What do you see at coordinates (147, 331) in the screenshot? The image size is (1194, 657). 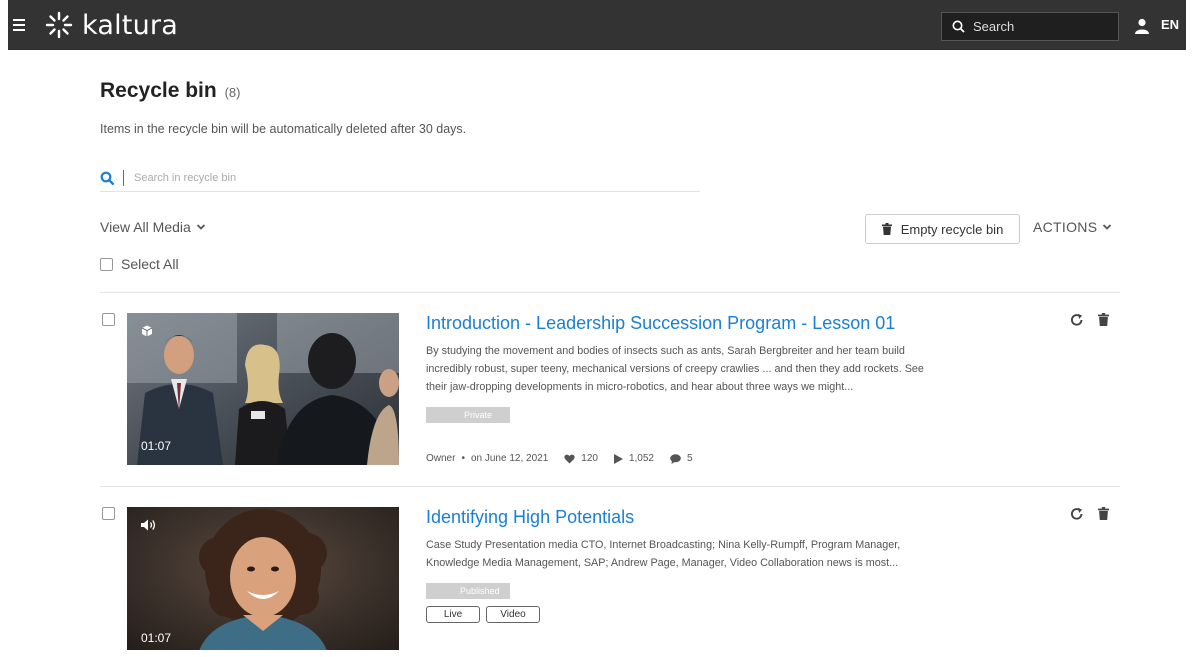 I see `cube-icon` at bounding box center [147, 331].